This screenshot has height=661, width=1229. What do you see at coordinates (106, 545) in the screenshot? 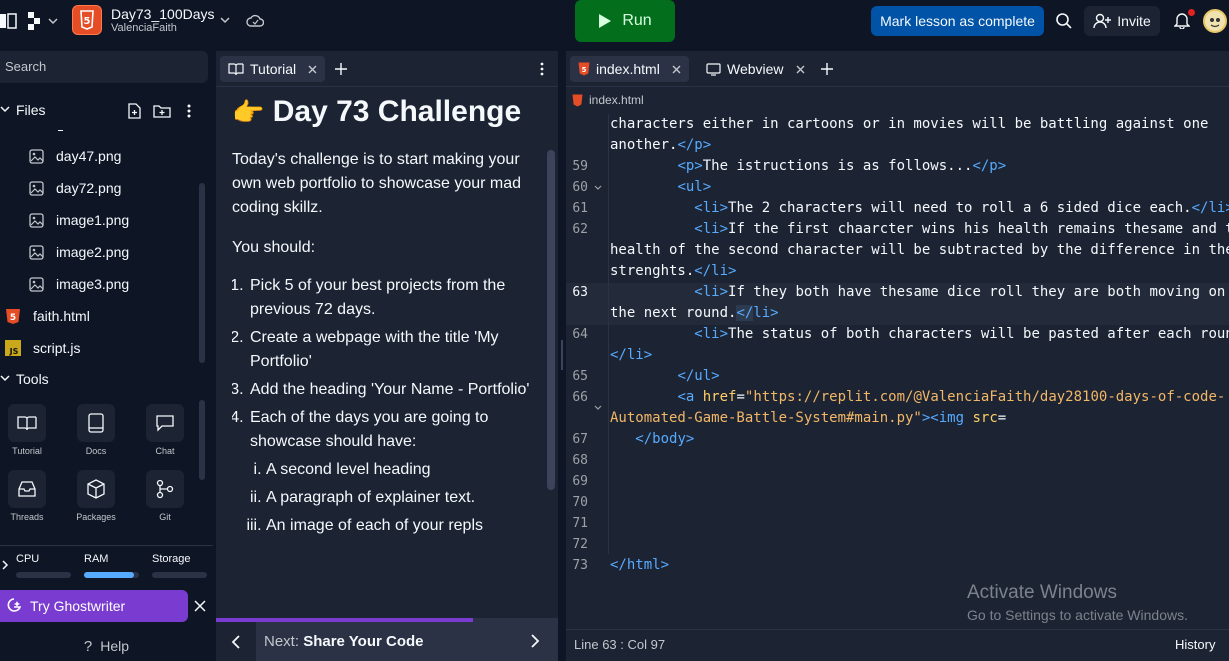
I see `divider` at bounding box center [106, 545].